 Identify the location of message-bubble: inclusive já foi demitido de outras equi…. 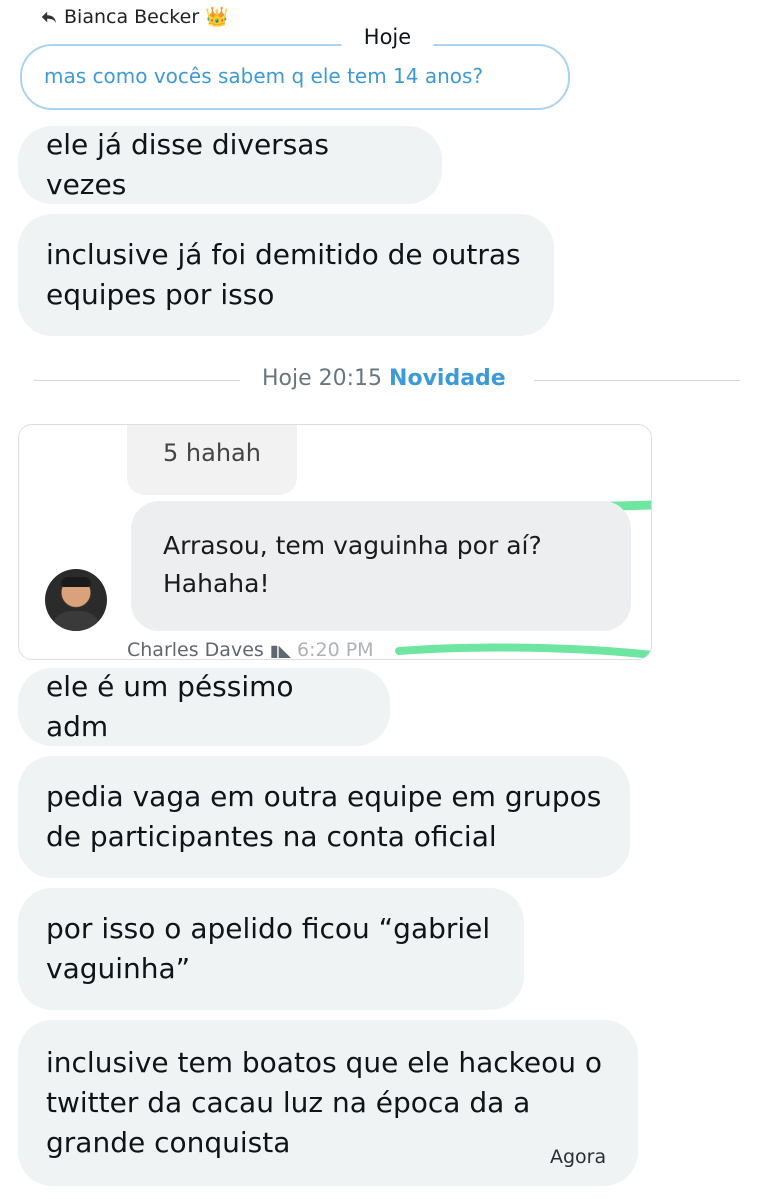
(286, 275).